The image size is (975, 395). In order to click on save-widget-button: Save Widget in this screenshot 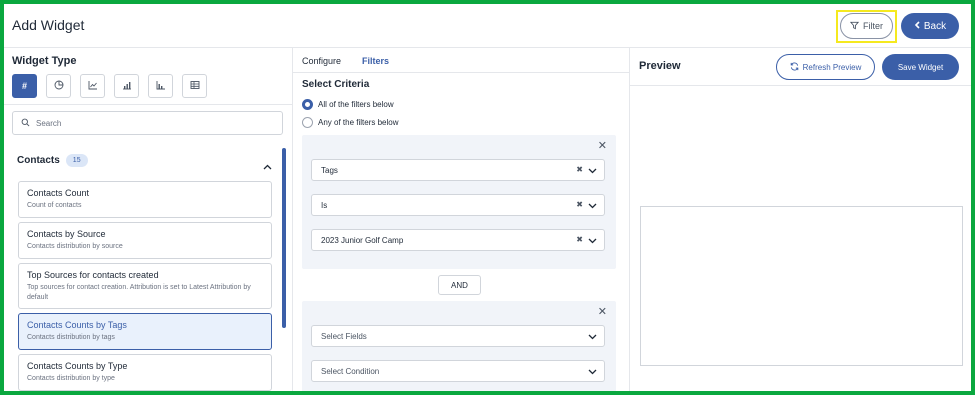, I will do `click(920, 67)`.